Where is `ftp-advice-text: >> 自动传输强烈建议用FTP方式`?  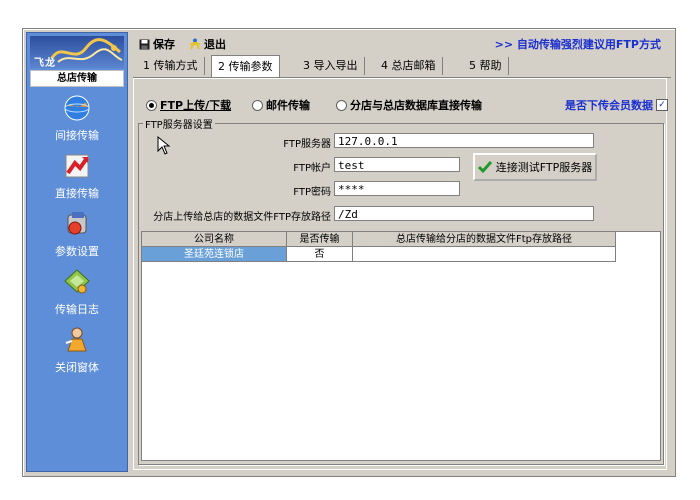
ftp-advice-text: >> 自动传输强烈建议用FTP方式 is located at coordinates (577, 44).